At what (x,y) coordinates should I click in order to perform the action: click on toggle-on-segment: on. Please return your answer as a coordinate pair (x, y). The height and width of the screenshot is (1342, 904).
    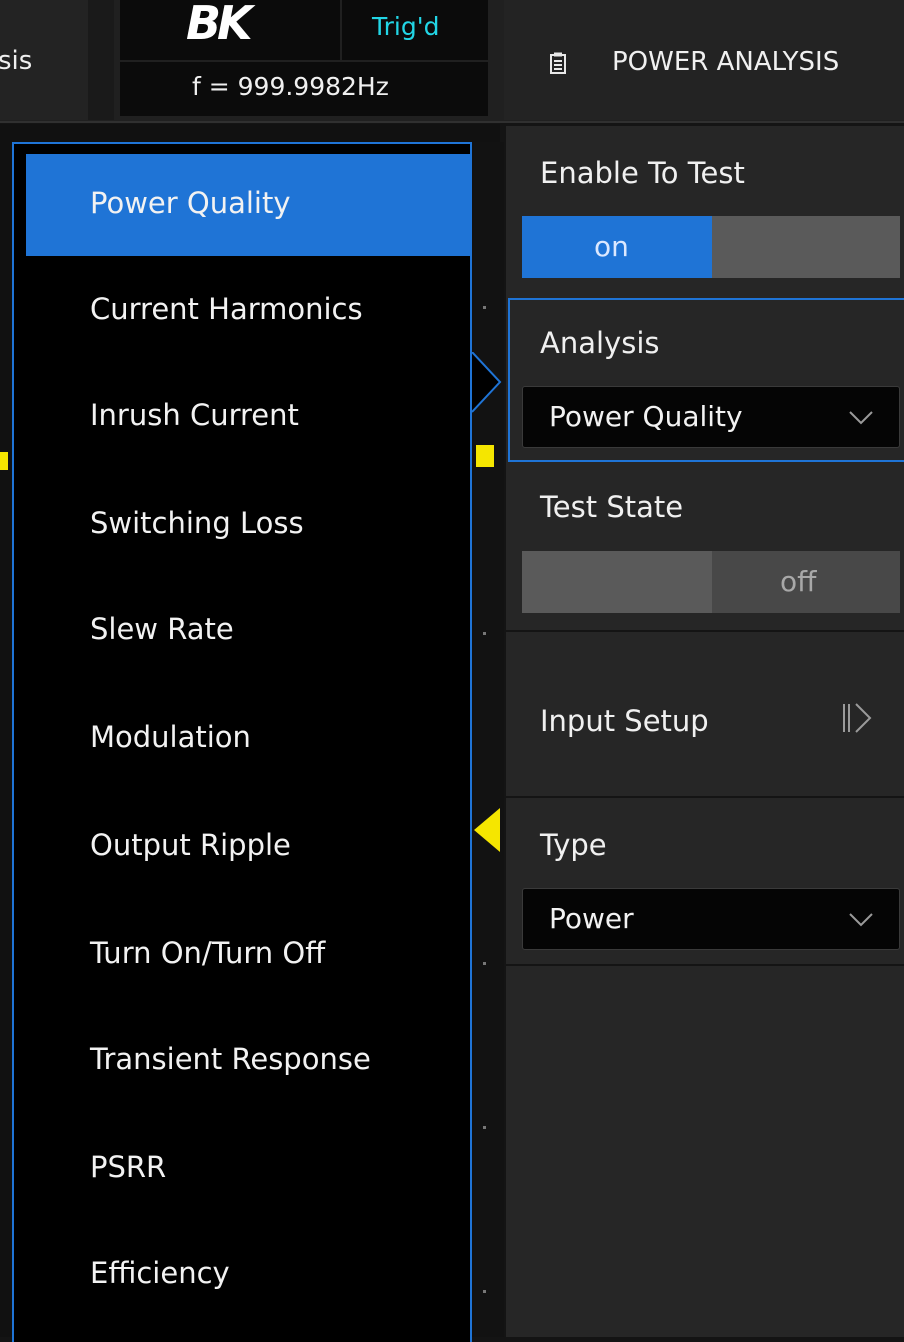
    Looking at the image, I should click on (617, 247).